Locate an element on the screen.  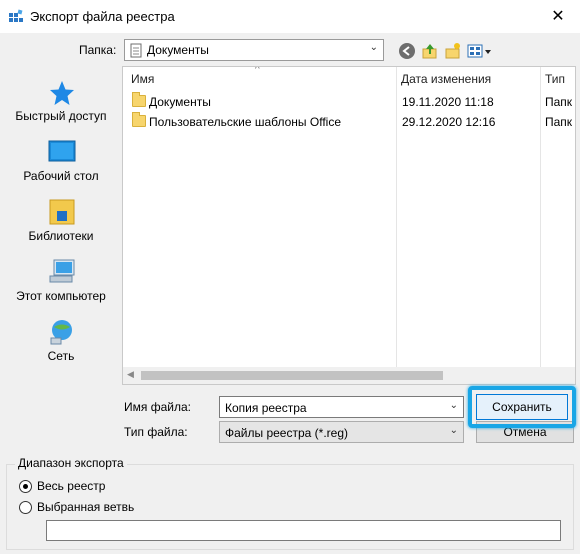
all-registry-label: Весь реестр is located at coordinates (71, 486).